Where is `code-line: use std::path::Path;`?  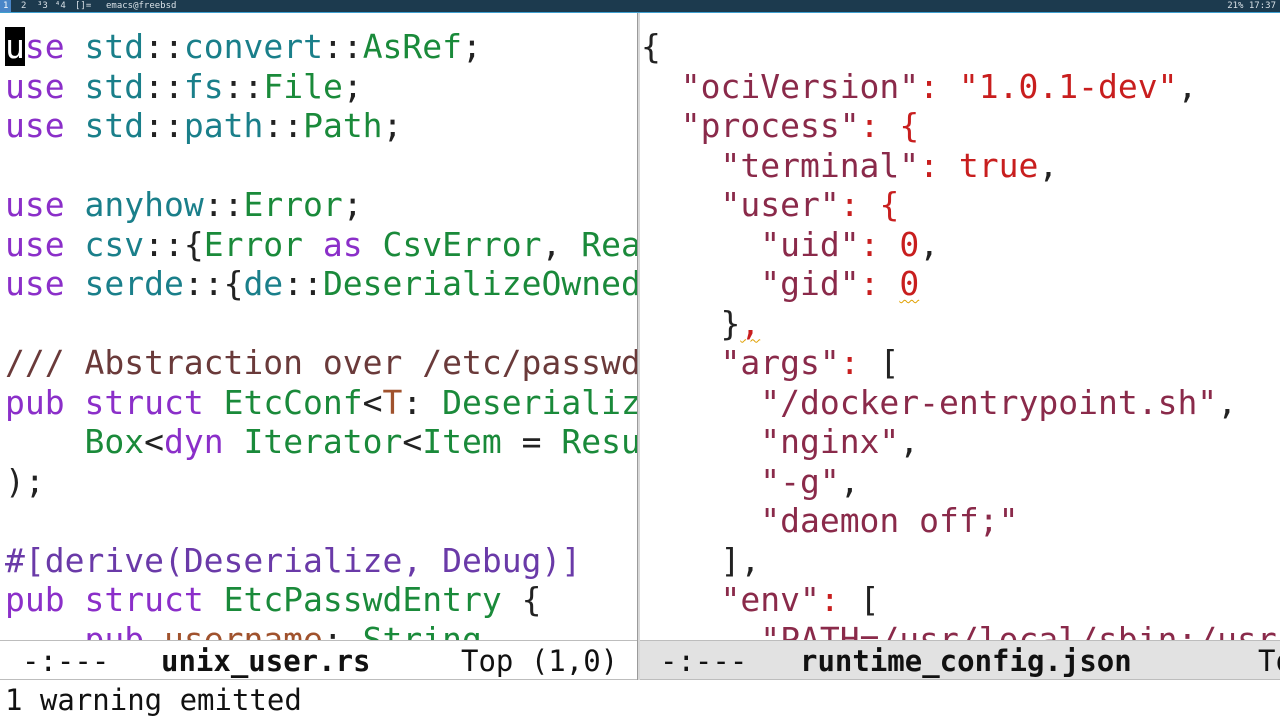
code-line: use std::path::Path; is located at coordinates (321, 126).